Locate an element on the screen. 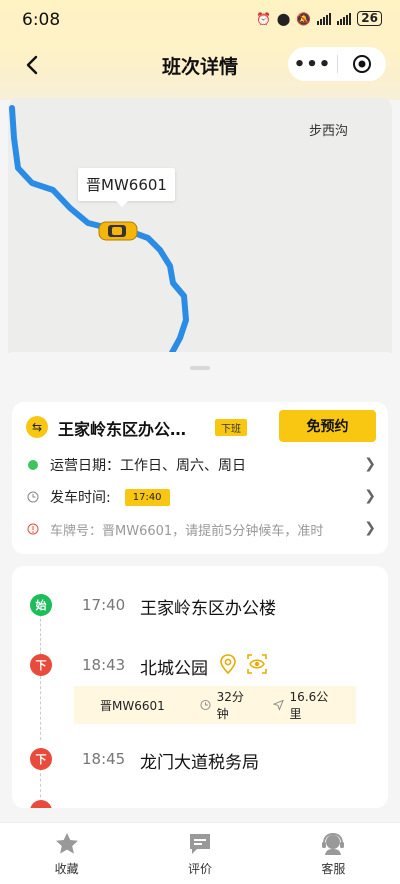 This screenshot has width=400, height=884. duration: 32分钟 is located at coordinates (226, 705).